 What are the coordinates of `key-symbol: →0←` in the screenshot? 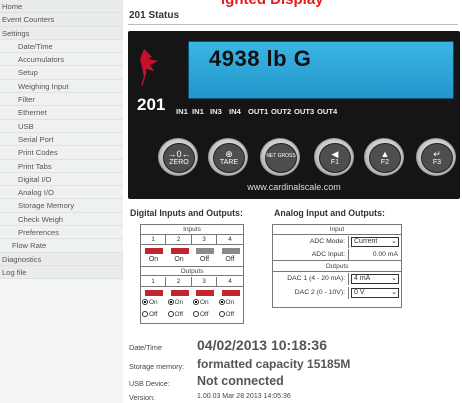 It's located at (179, 154).